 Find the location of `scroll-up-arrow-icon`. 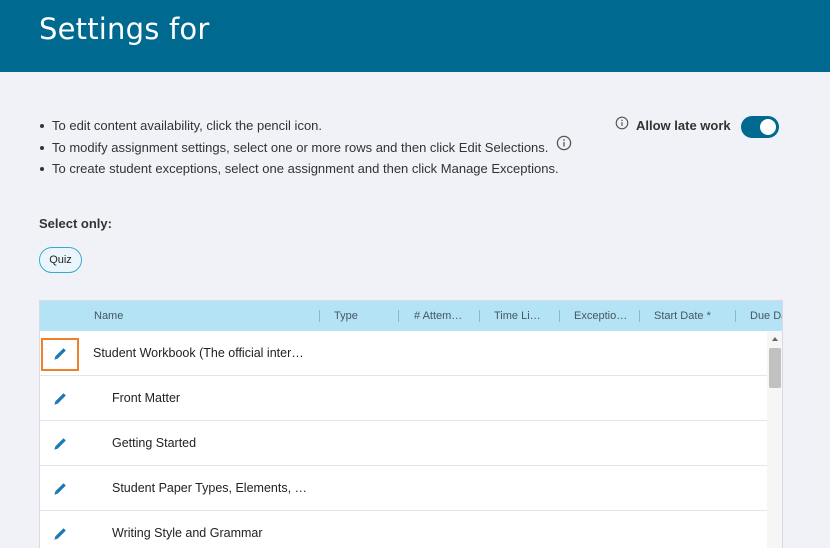

scroll-up-arrow-icon is located at coordinates (775, 339).